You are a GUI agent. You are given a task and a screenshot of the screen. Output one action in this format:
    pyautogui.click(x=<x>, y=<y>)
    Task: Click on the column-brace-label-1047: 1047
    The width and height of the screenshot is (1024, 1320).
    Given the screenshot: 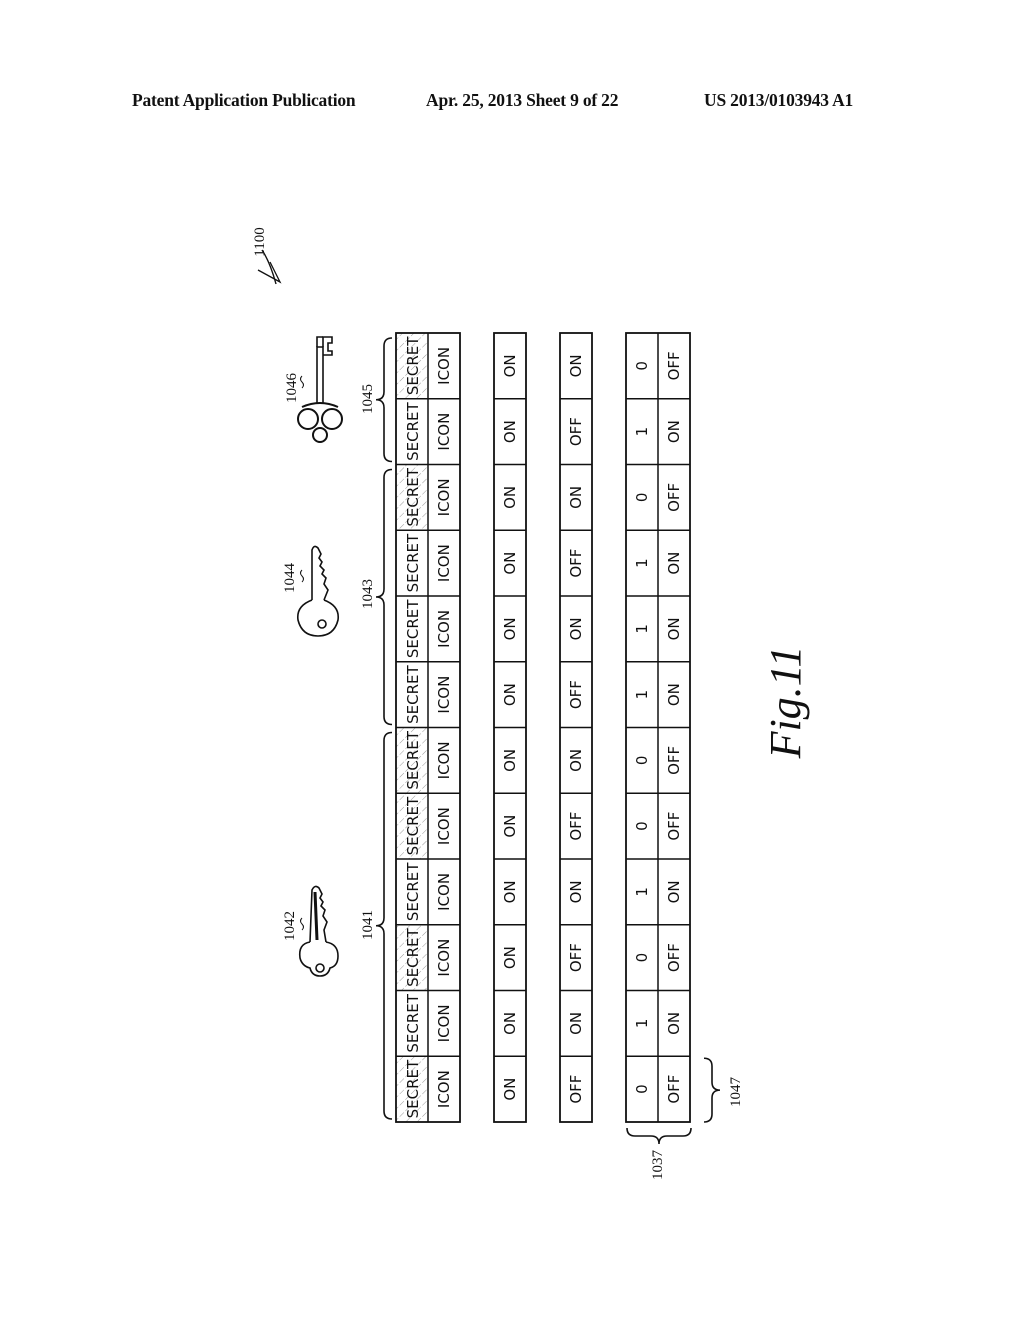 What is the action you would take?
    pyautogui.click(x=736, y=1092)
    